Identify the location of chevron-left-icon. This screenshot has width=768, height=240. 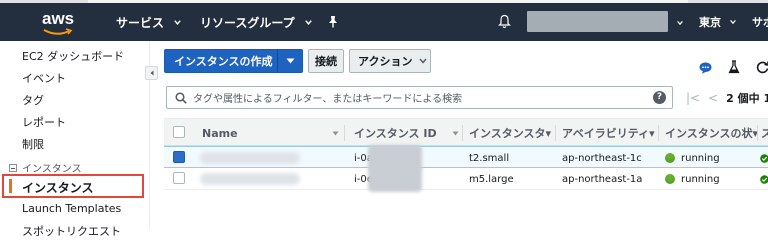
(152, 73).